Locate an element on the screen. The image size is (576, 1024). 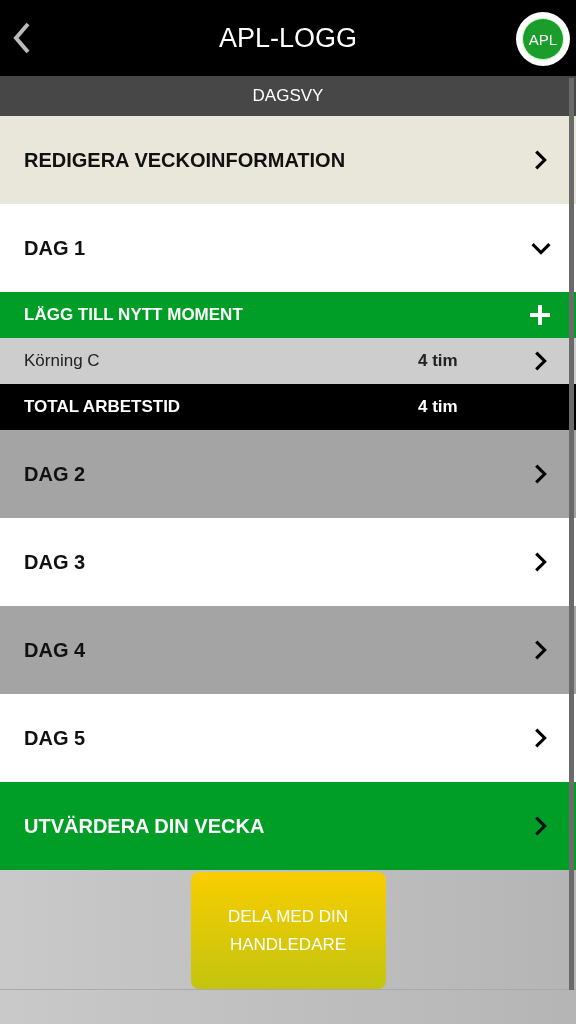
week-info-row: REDIGERA VECKOINFORMATION is located at coordinates (288, 160).